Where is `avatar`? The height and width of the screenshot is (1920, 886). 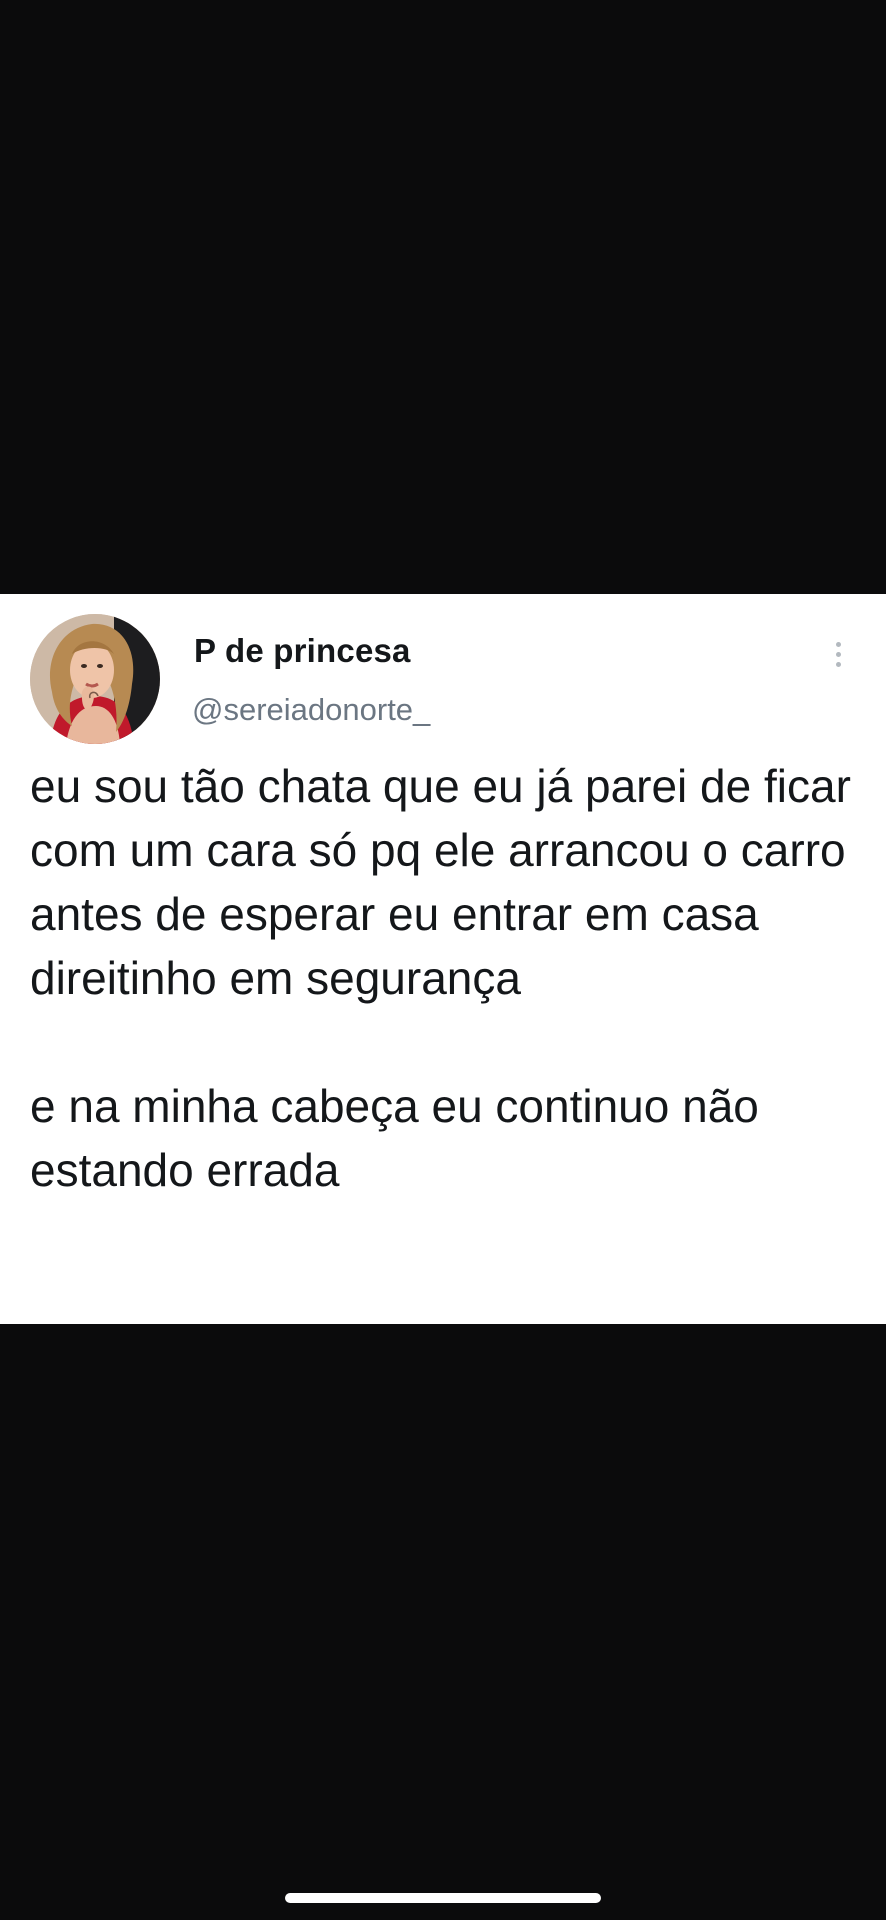
avatar is located at coordinates (95, 679).